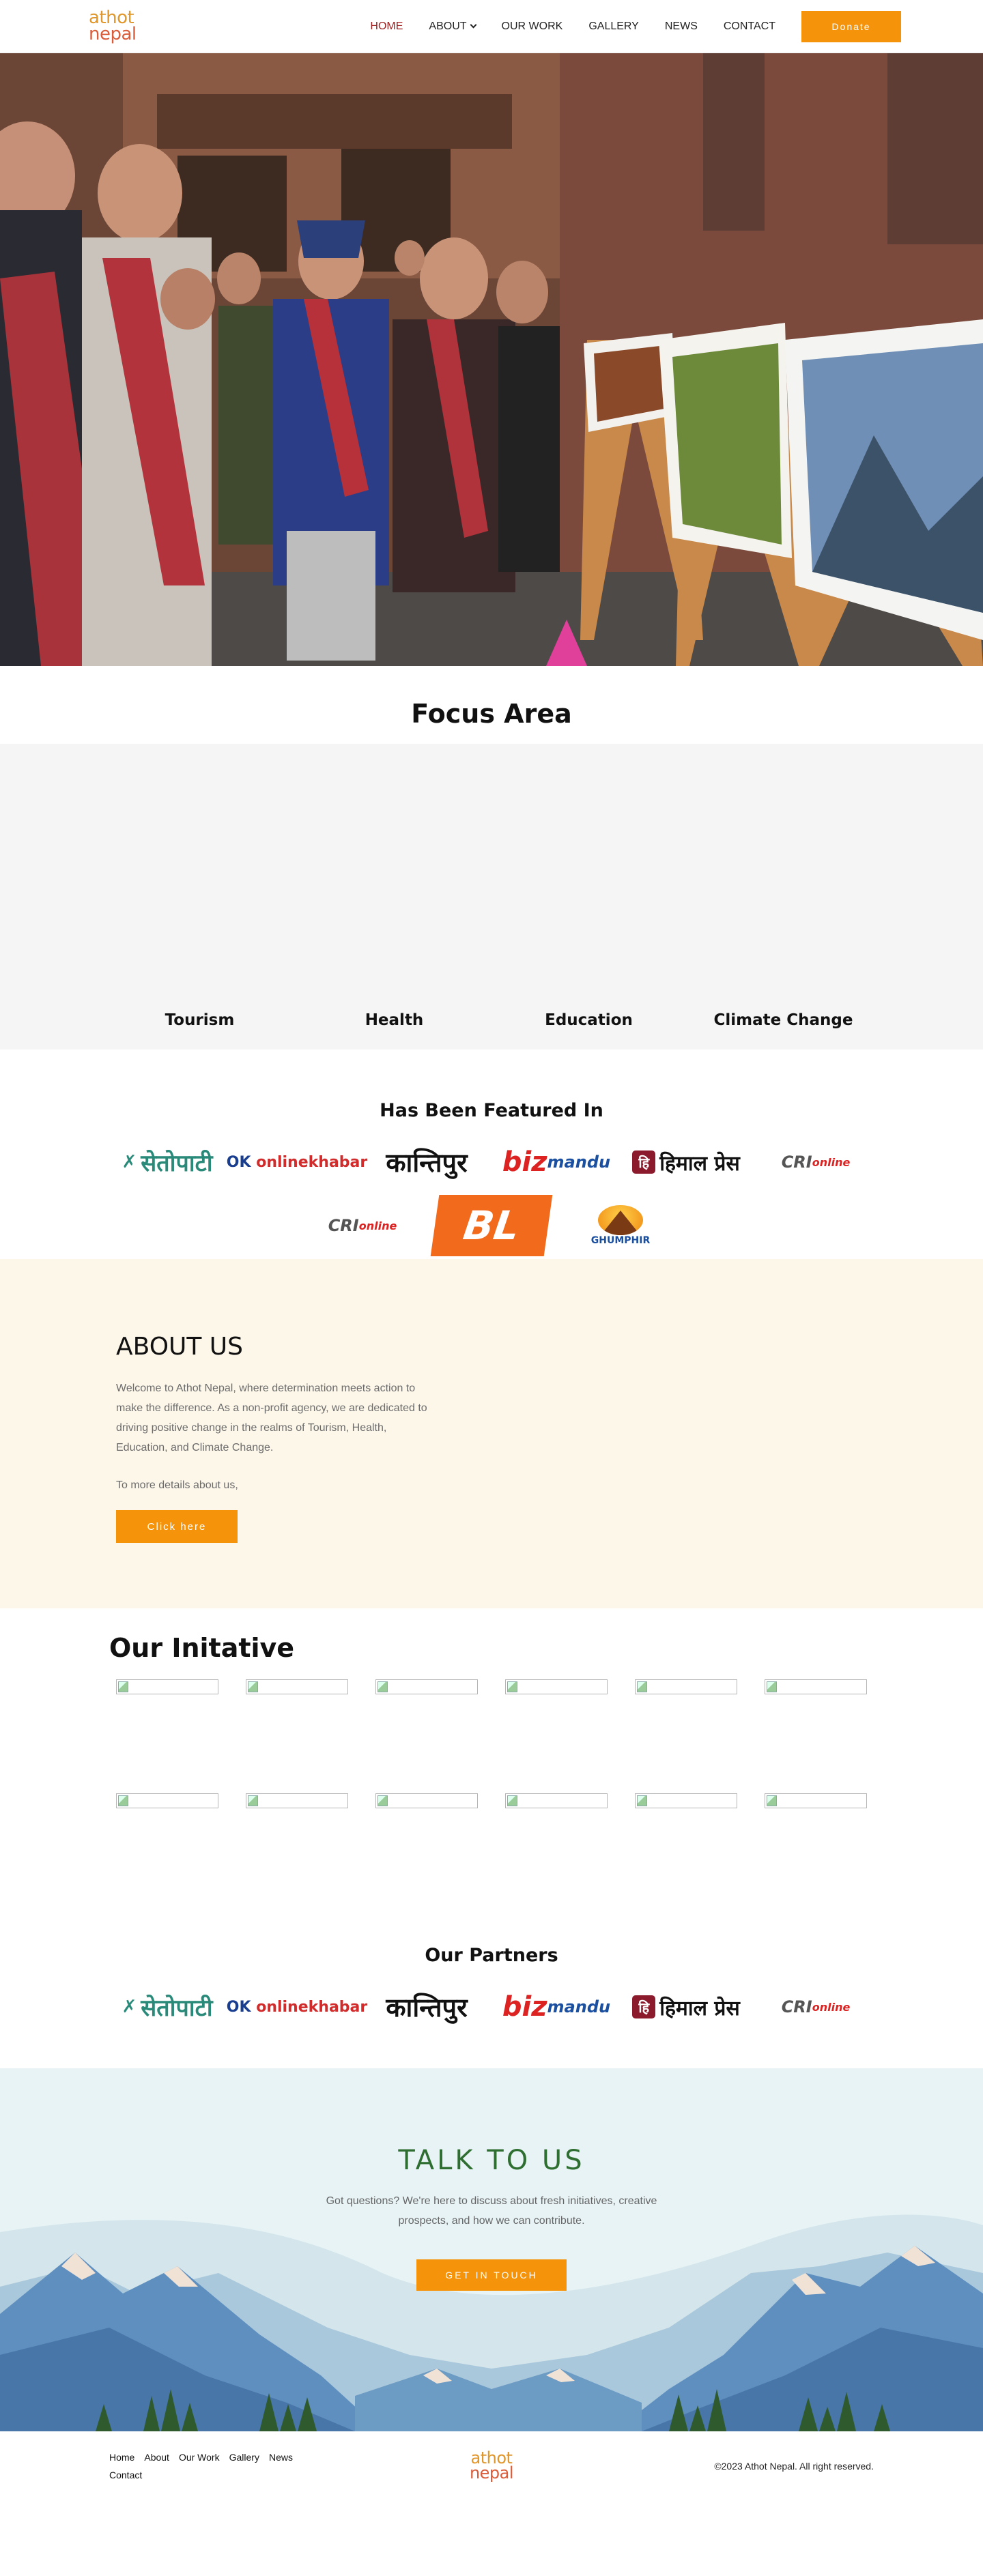 This screenshot has height=2576, width=983. I want to click on get-in-touch-button: GET IN TOUCH, so click(491, 2275).